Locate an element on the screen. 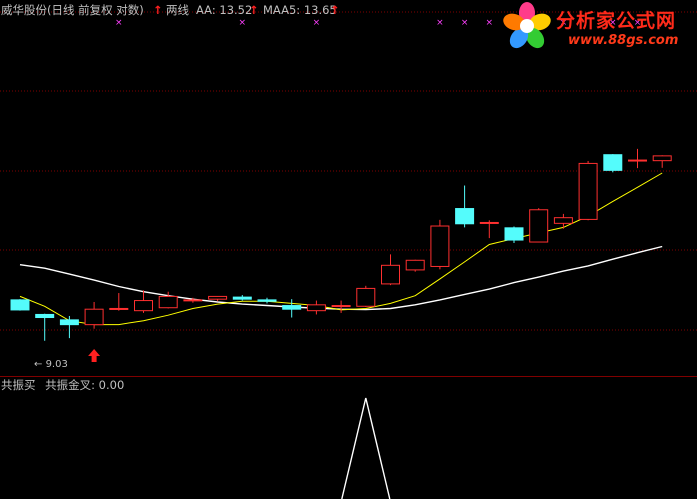 Image resolution: width=697 pixels, height=499 pixels. signal-line is located at coordinates (366, 448).